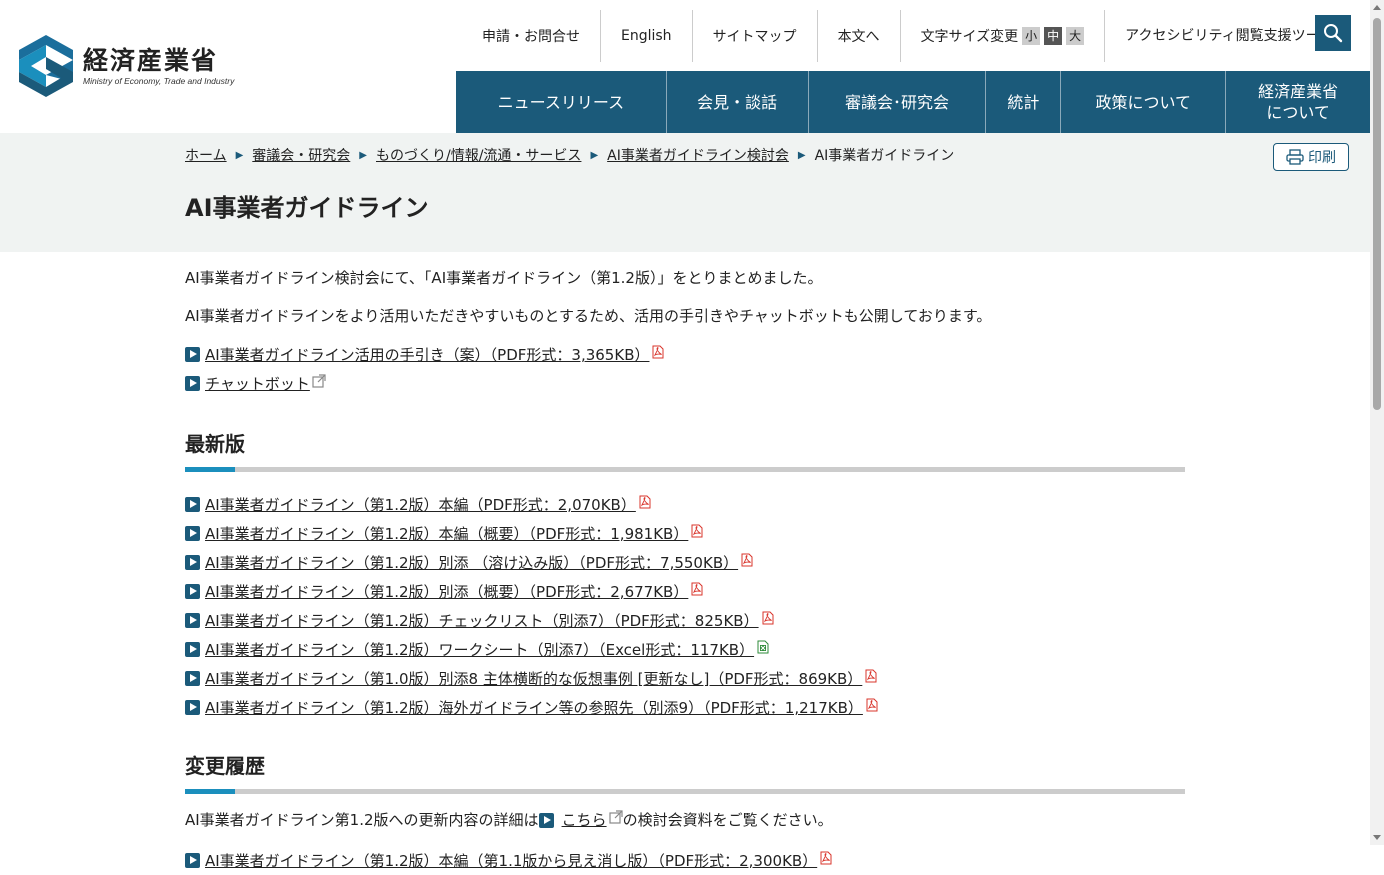  What do you see at coordinates (884, 156) in the screenshot?
I see `breadcrumb-current: AI事業者ガイドライン` at bounding box center [884, 156].